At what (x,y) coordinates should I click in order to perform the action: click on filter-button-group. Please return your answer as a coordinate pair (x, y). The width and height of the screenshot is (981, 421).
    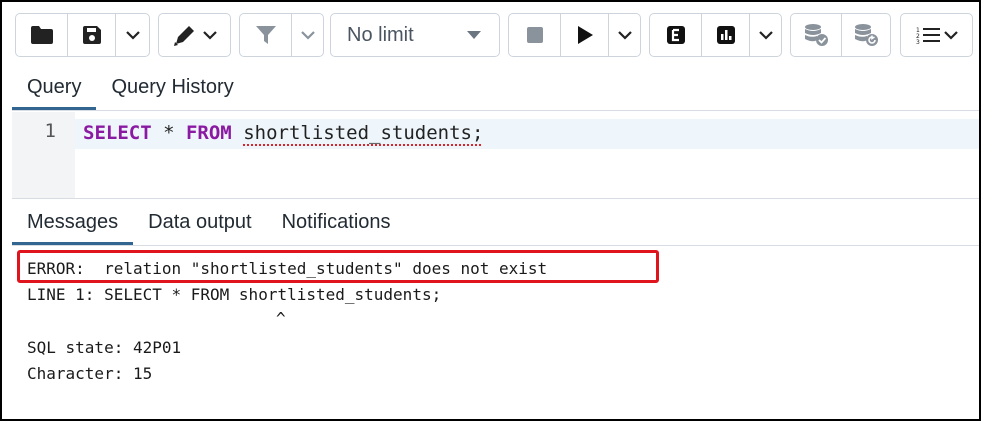
    Looking at the image, I should click on (281, 35).